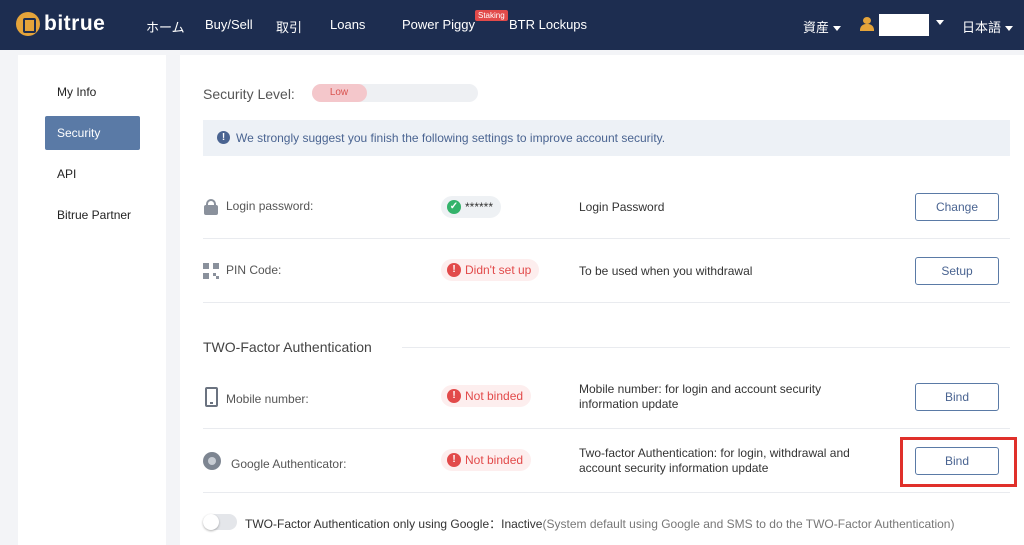 The height and width of the screenshot is (545, 1024). Describe the element at coordinates (622, 207) in the screenshot. I see `login-password-desc: Login Password` at that location.